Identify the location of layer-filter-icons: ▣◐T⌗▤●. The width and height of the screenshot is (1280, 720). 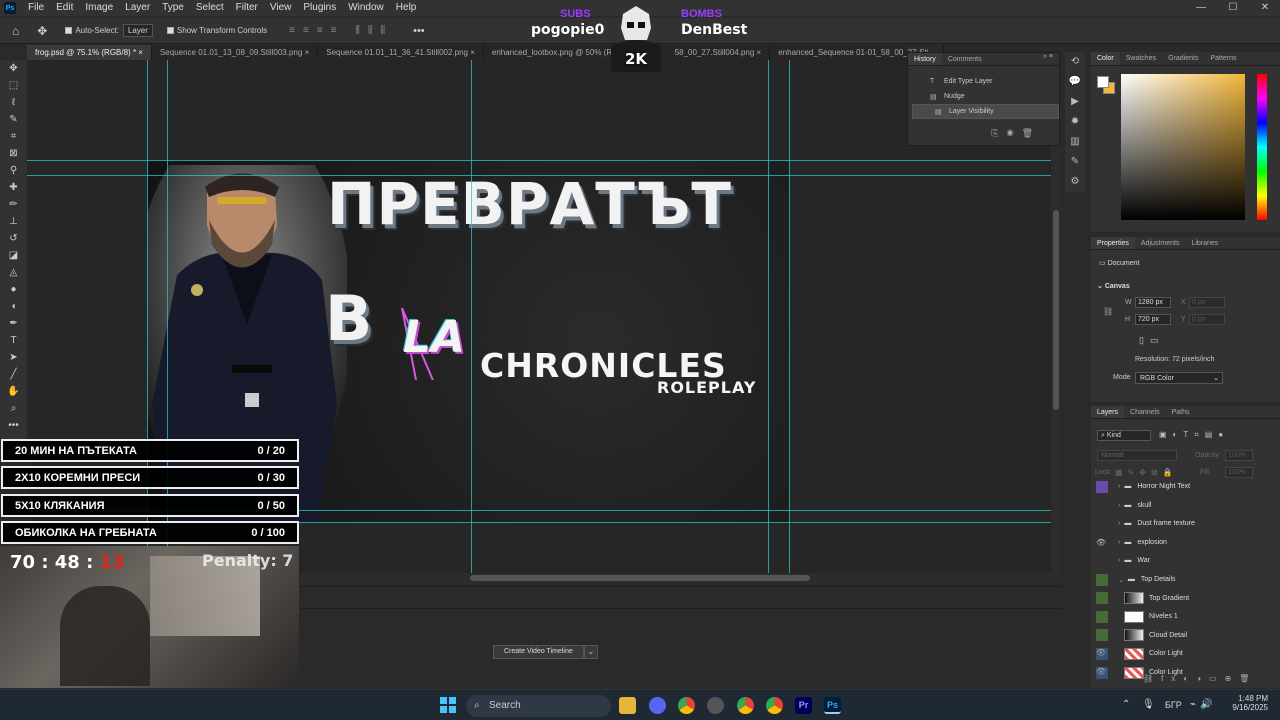
(1194, 435).